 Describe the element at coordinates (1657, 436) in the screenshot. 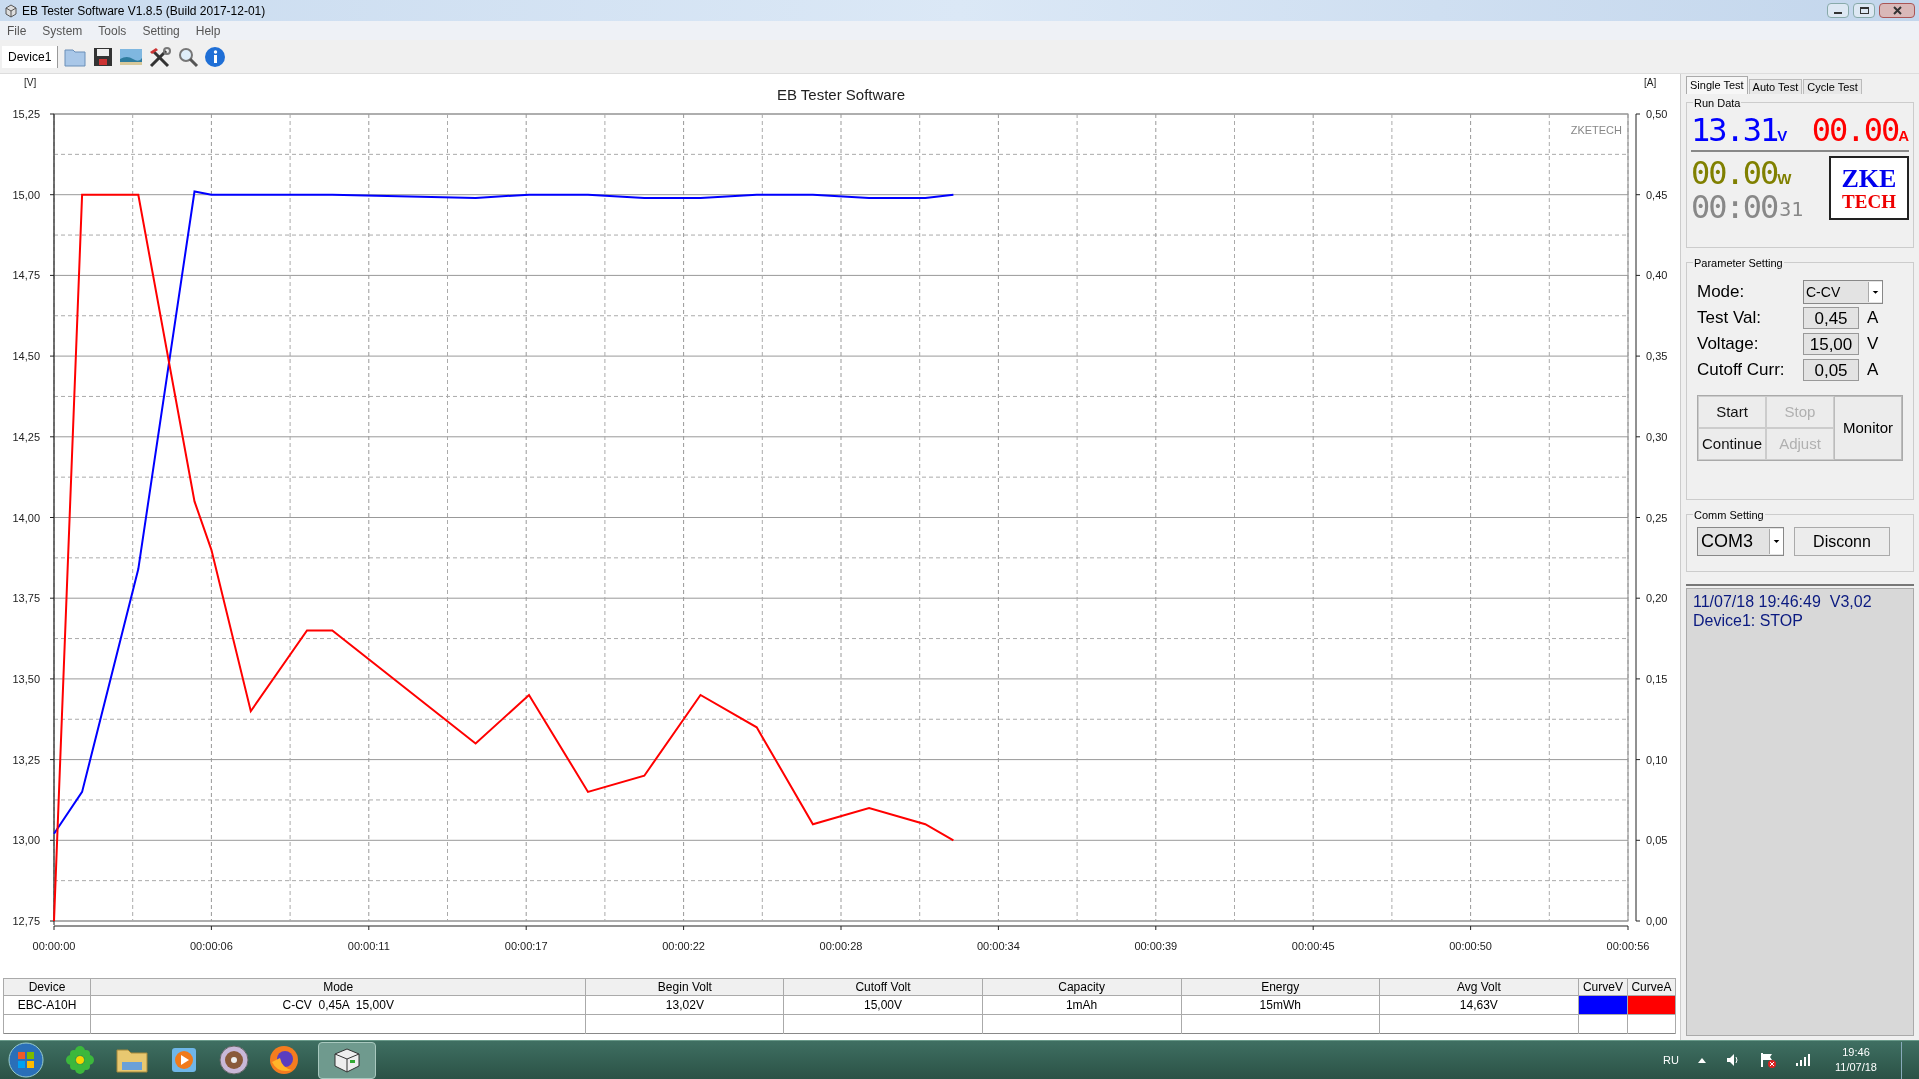

I see `axis-tick-label: 0,30` at that location.